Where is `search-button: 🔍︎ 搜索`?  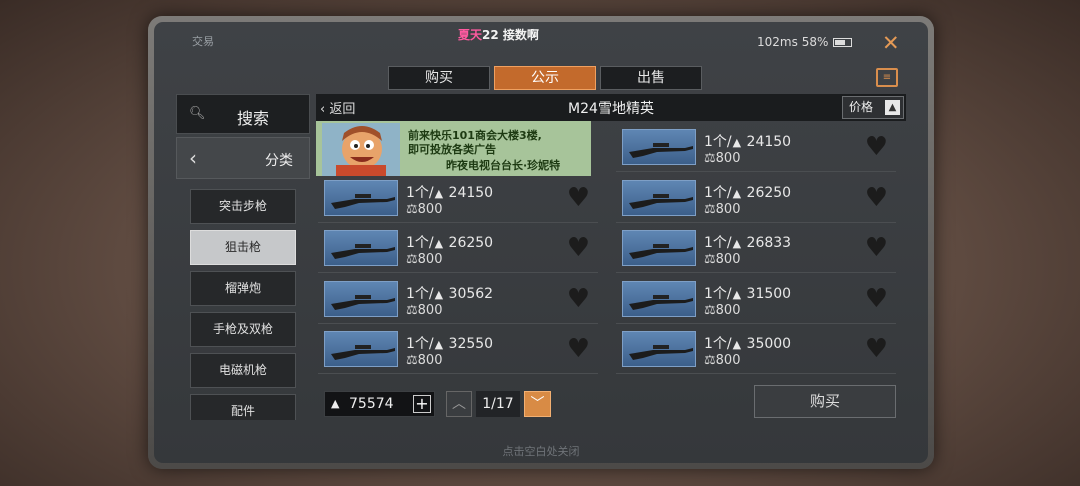 search-button: 🔍︎ 搜索 is located at coordinates (243, 114).